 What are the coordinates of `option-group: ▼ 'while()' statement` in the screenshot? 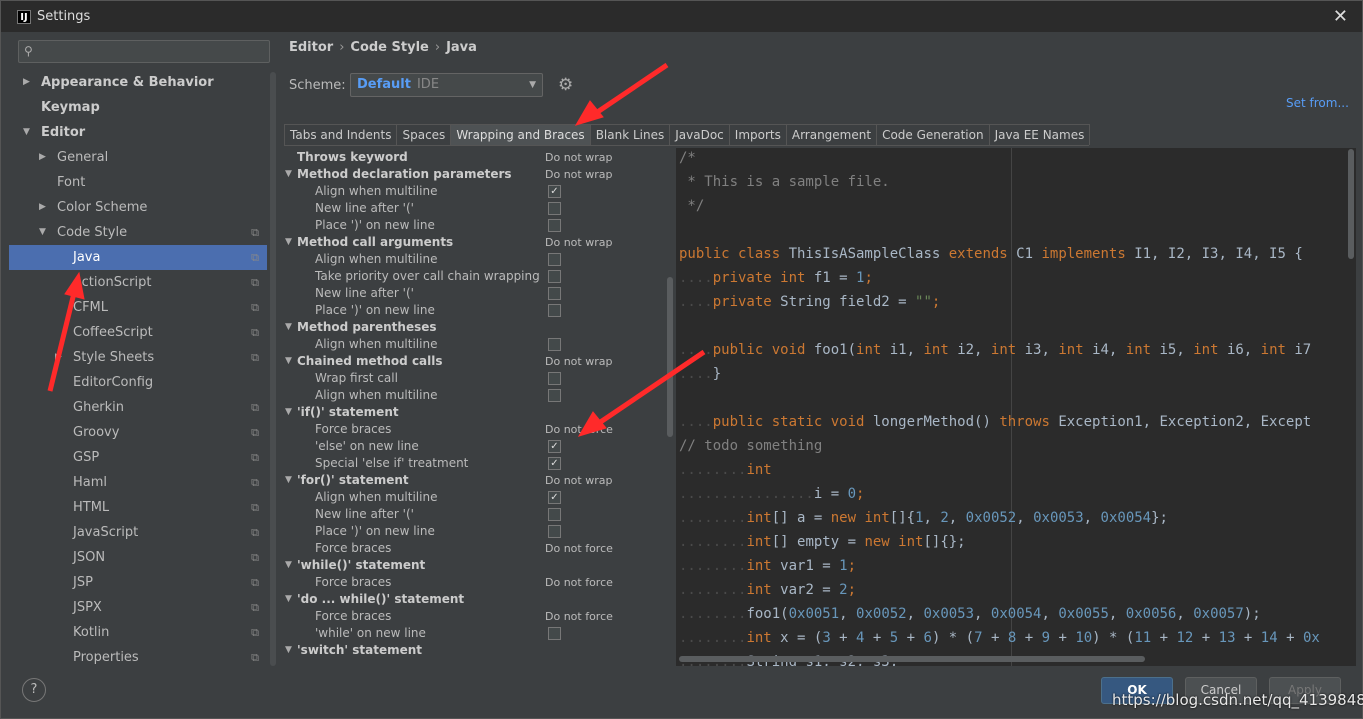 It's located at (474, 565).